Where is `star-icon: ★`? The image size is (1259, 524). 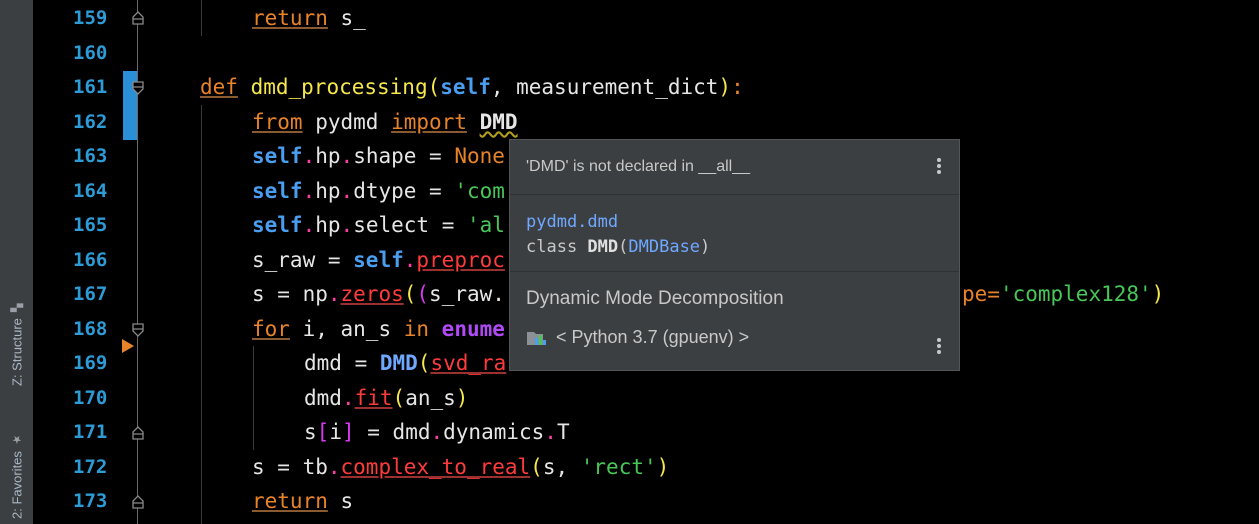
star-icon: ★ is located at coordinates (17, 439).